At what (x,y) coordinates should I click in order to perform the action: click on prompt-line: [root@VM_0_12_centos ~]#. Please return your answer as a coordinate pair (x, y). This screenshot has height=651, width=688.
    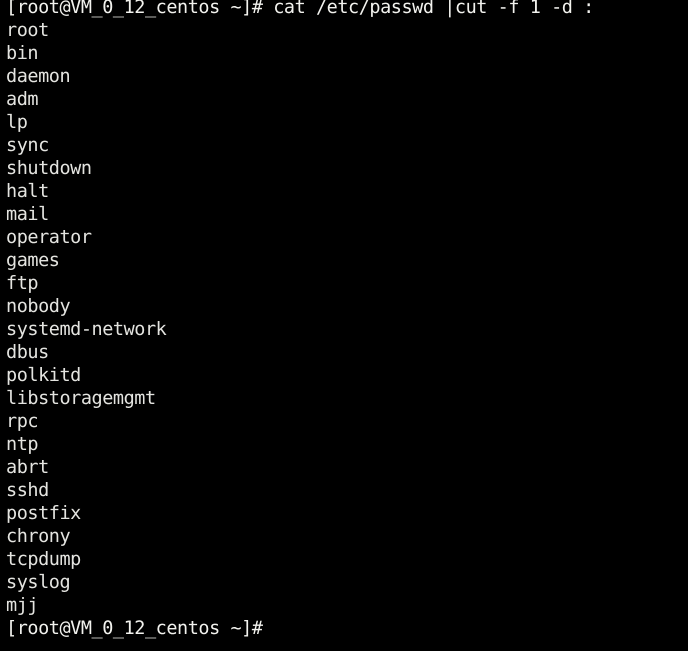
    Looking at the image, I should click on (347, 628).